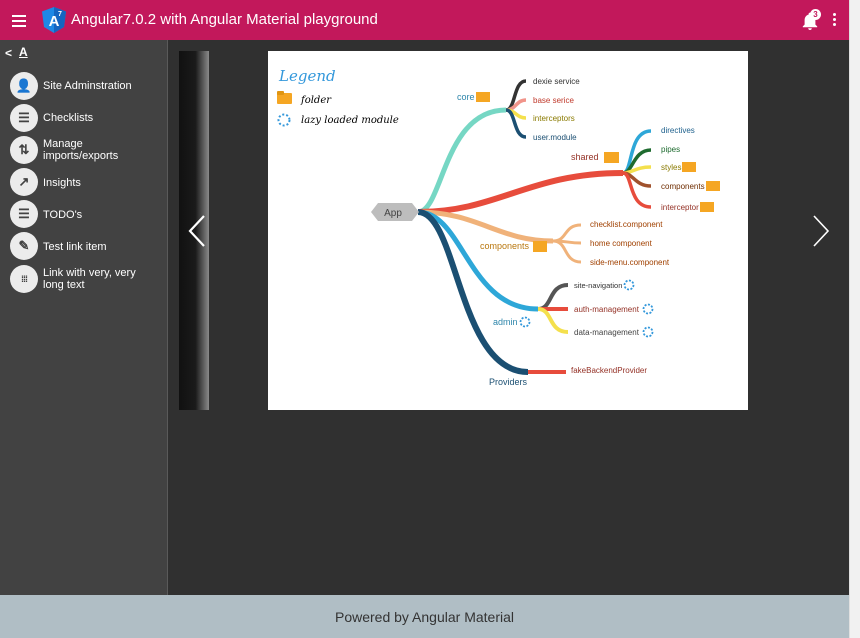 The height and width of the screenshot is (638, 860). Describe the element at coordinates (24, 279) in the screenshot. I see `apps-grid-icon: ⁞⁞⁞` at that location.